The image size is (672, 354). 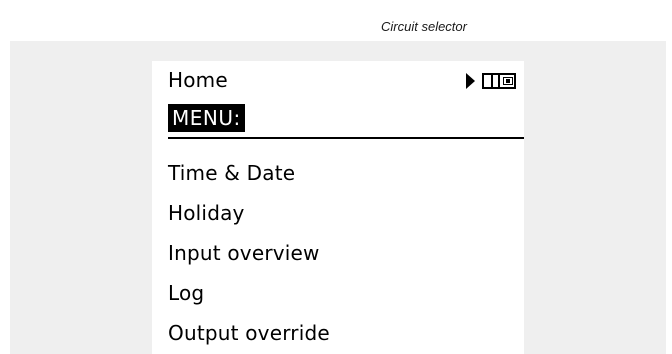 I want to click on menu-item-time-date: Time & Date, so click(x=249, y=173).